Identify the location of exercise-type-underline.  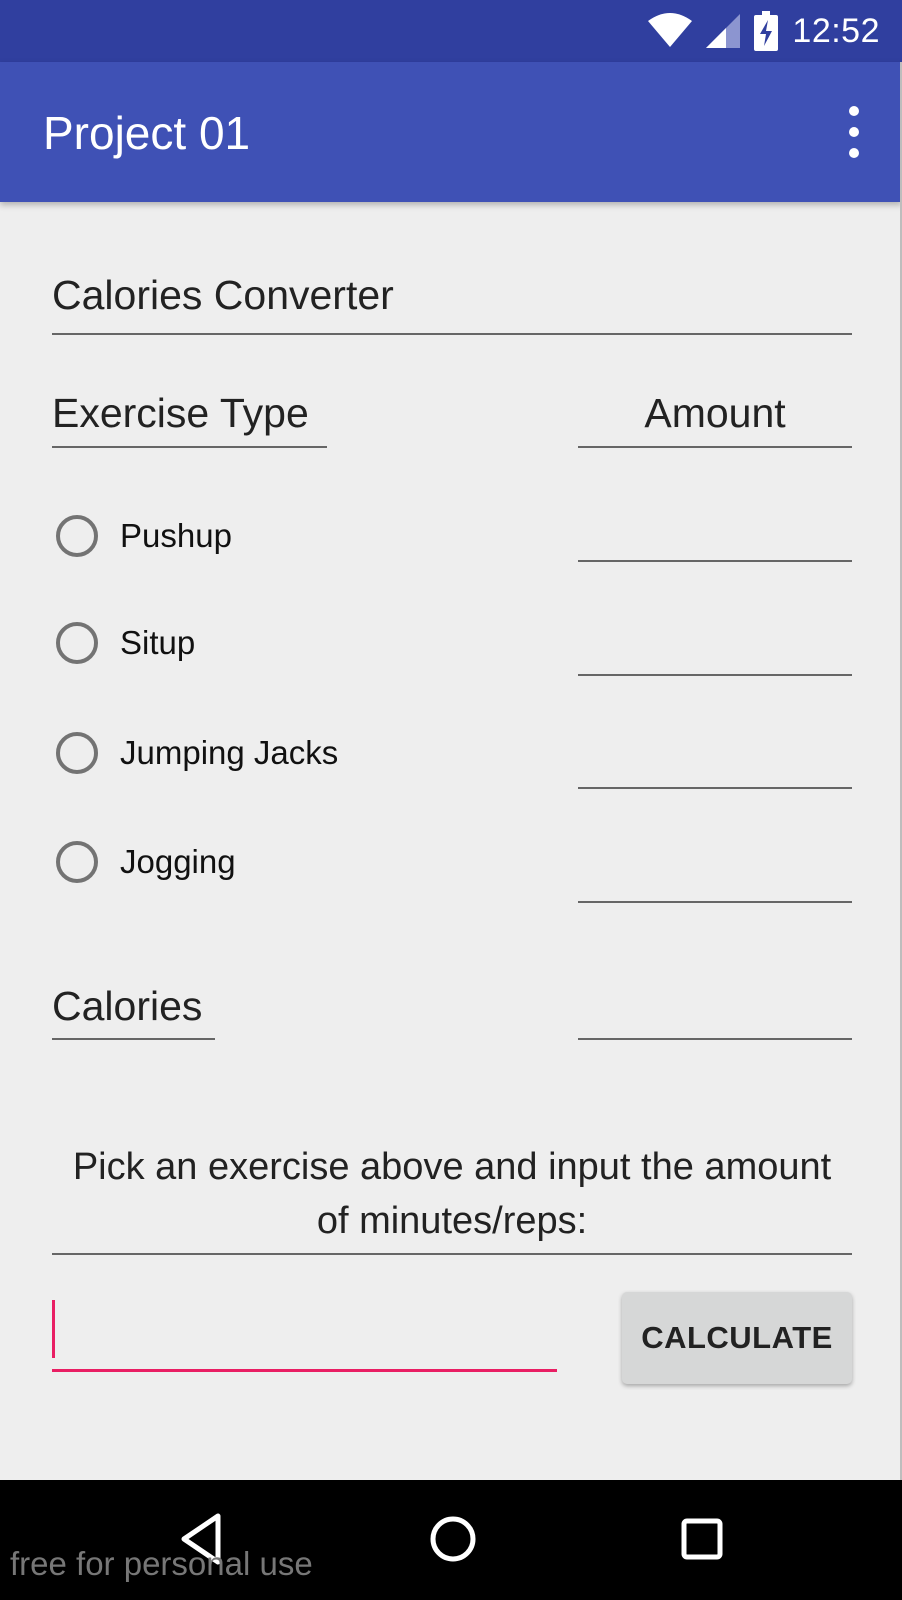
(189, 447).